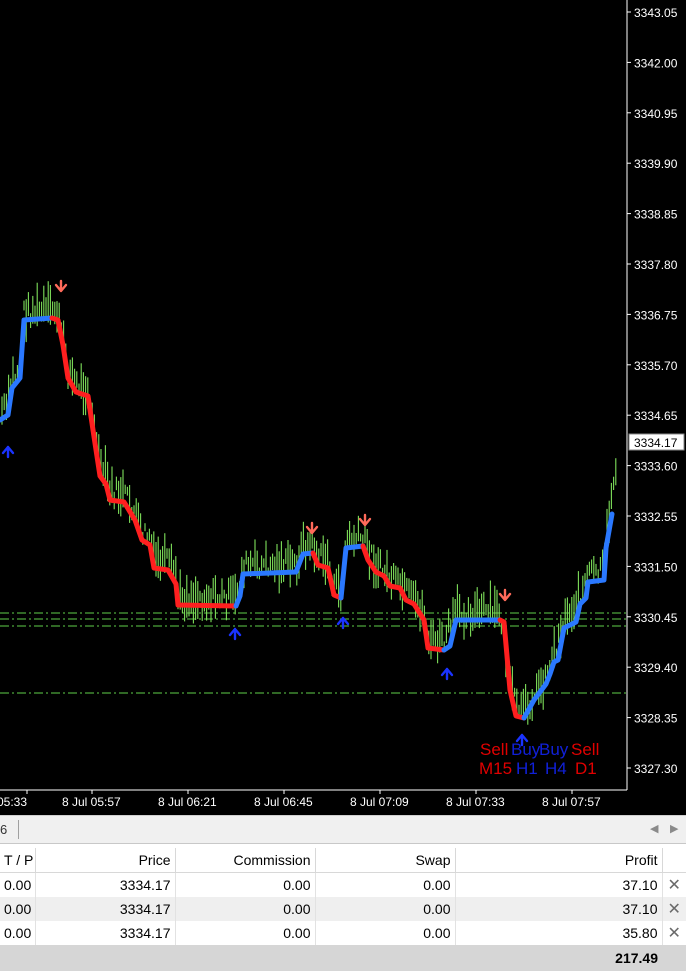 The image size is (686, 978). Describe the element at coordinates (559, 933) in the screenshot. I see `cell-profit: 35.80` at that location.